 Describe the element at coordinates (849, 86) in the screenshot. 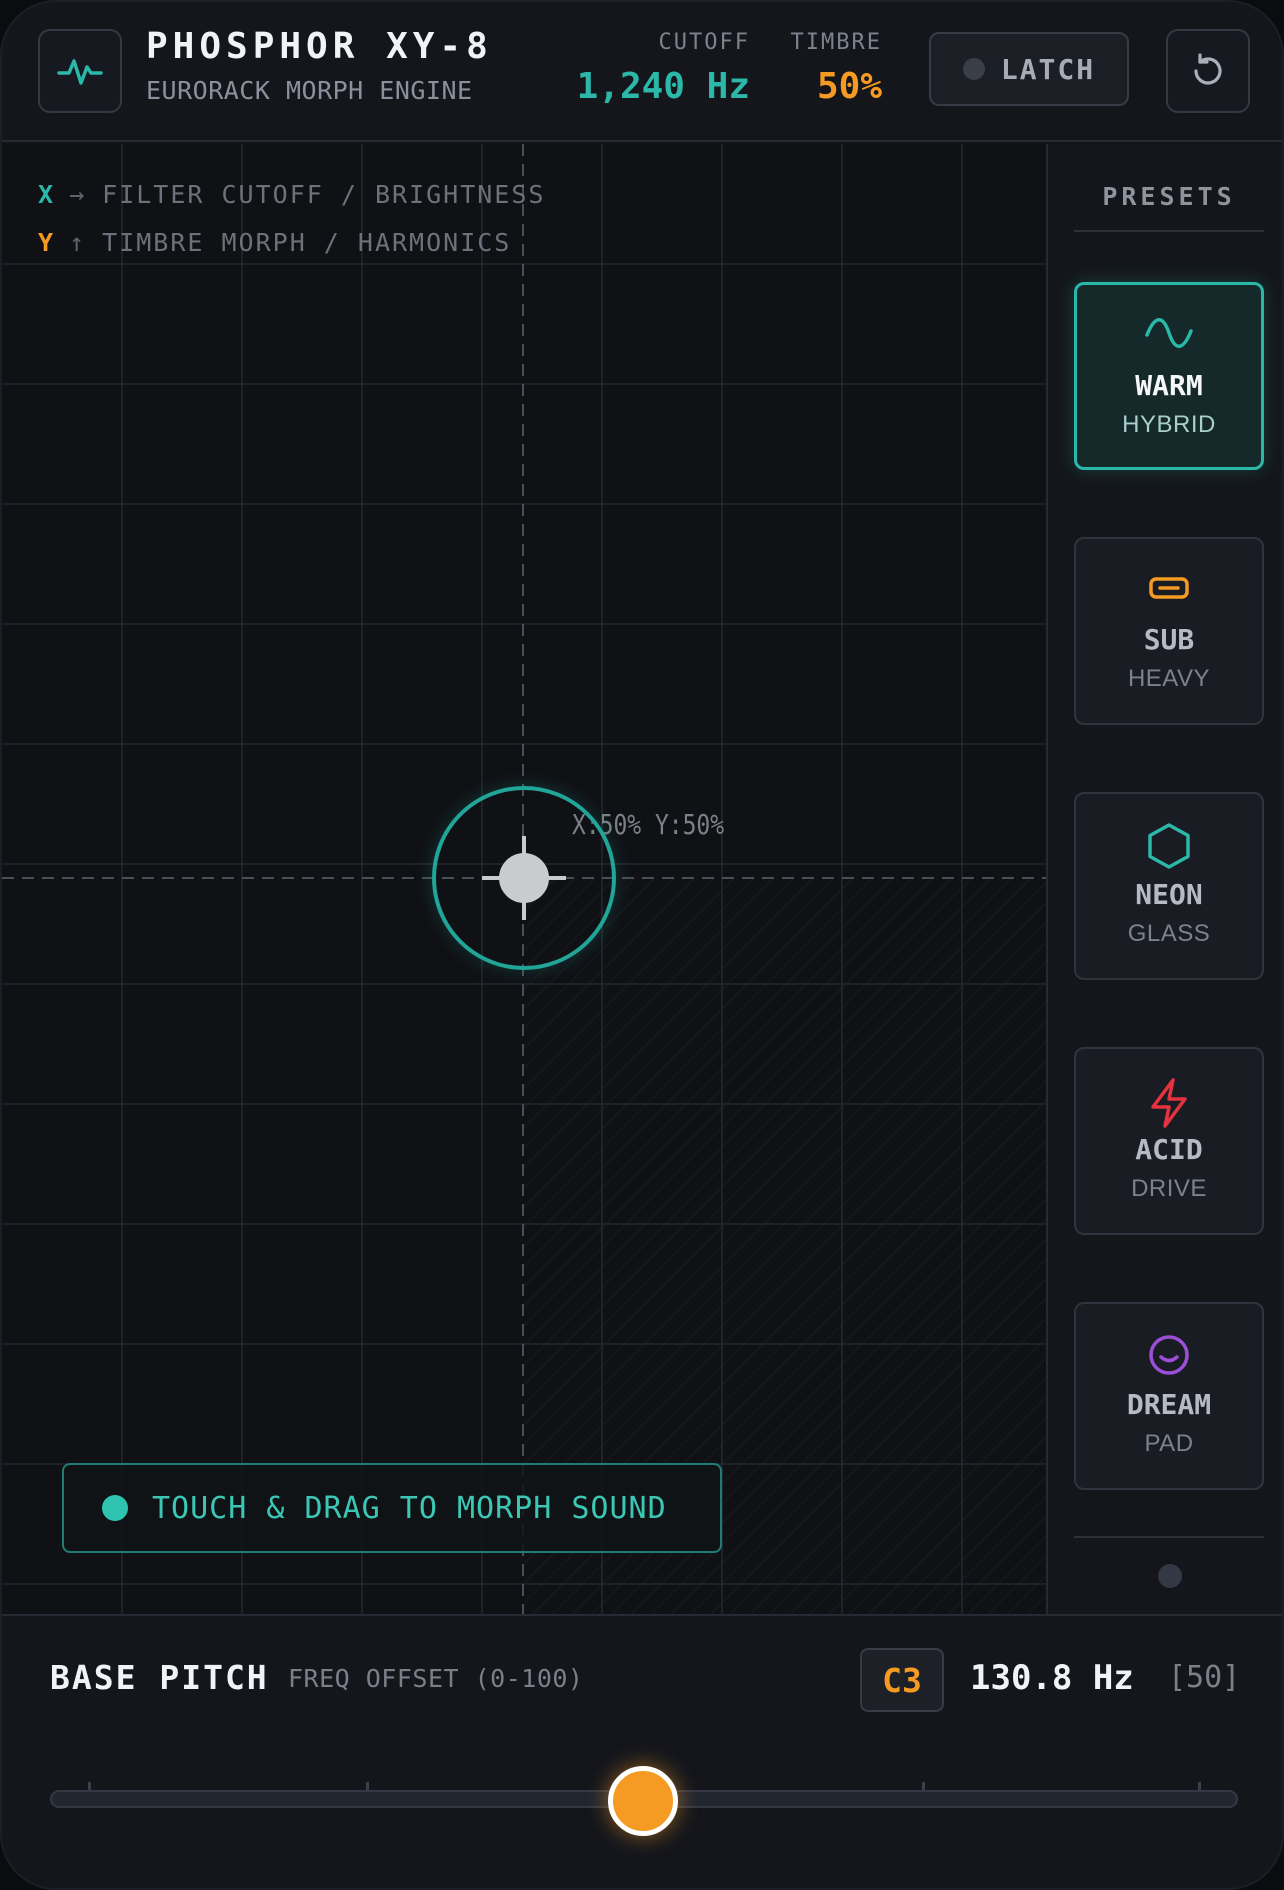

I see `timbre-value: 50%` at that location.